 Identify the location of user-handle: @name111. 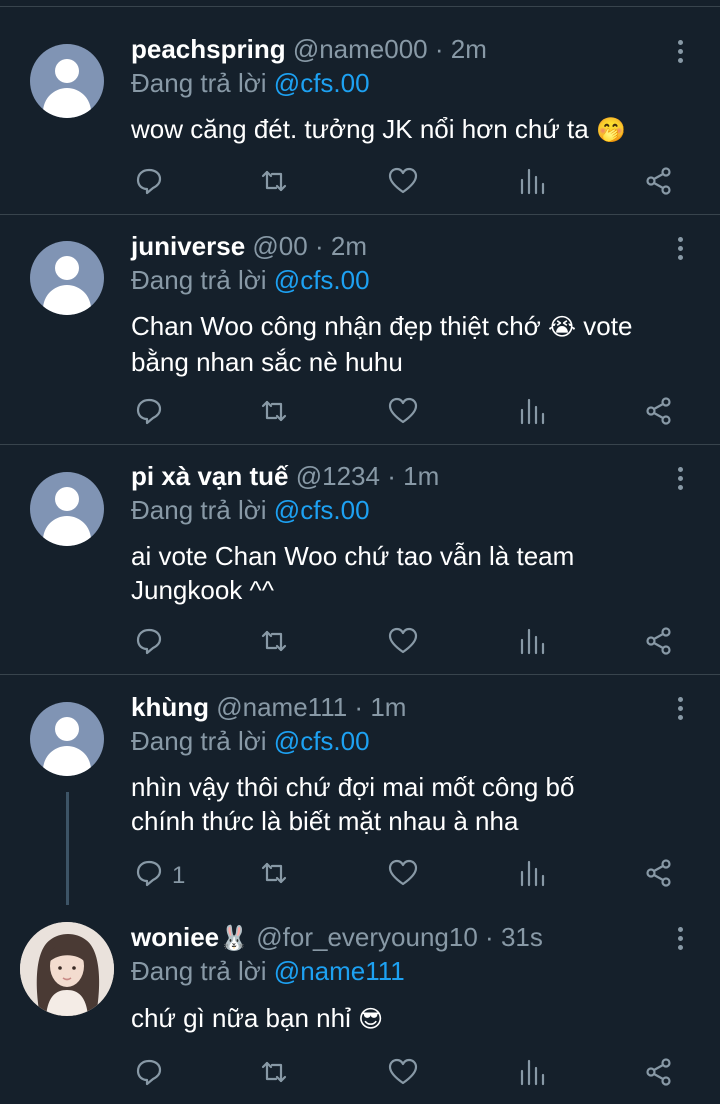
(281, 707).